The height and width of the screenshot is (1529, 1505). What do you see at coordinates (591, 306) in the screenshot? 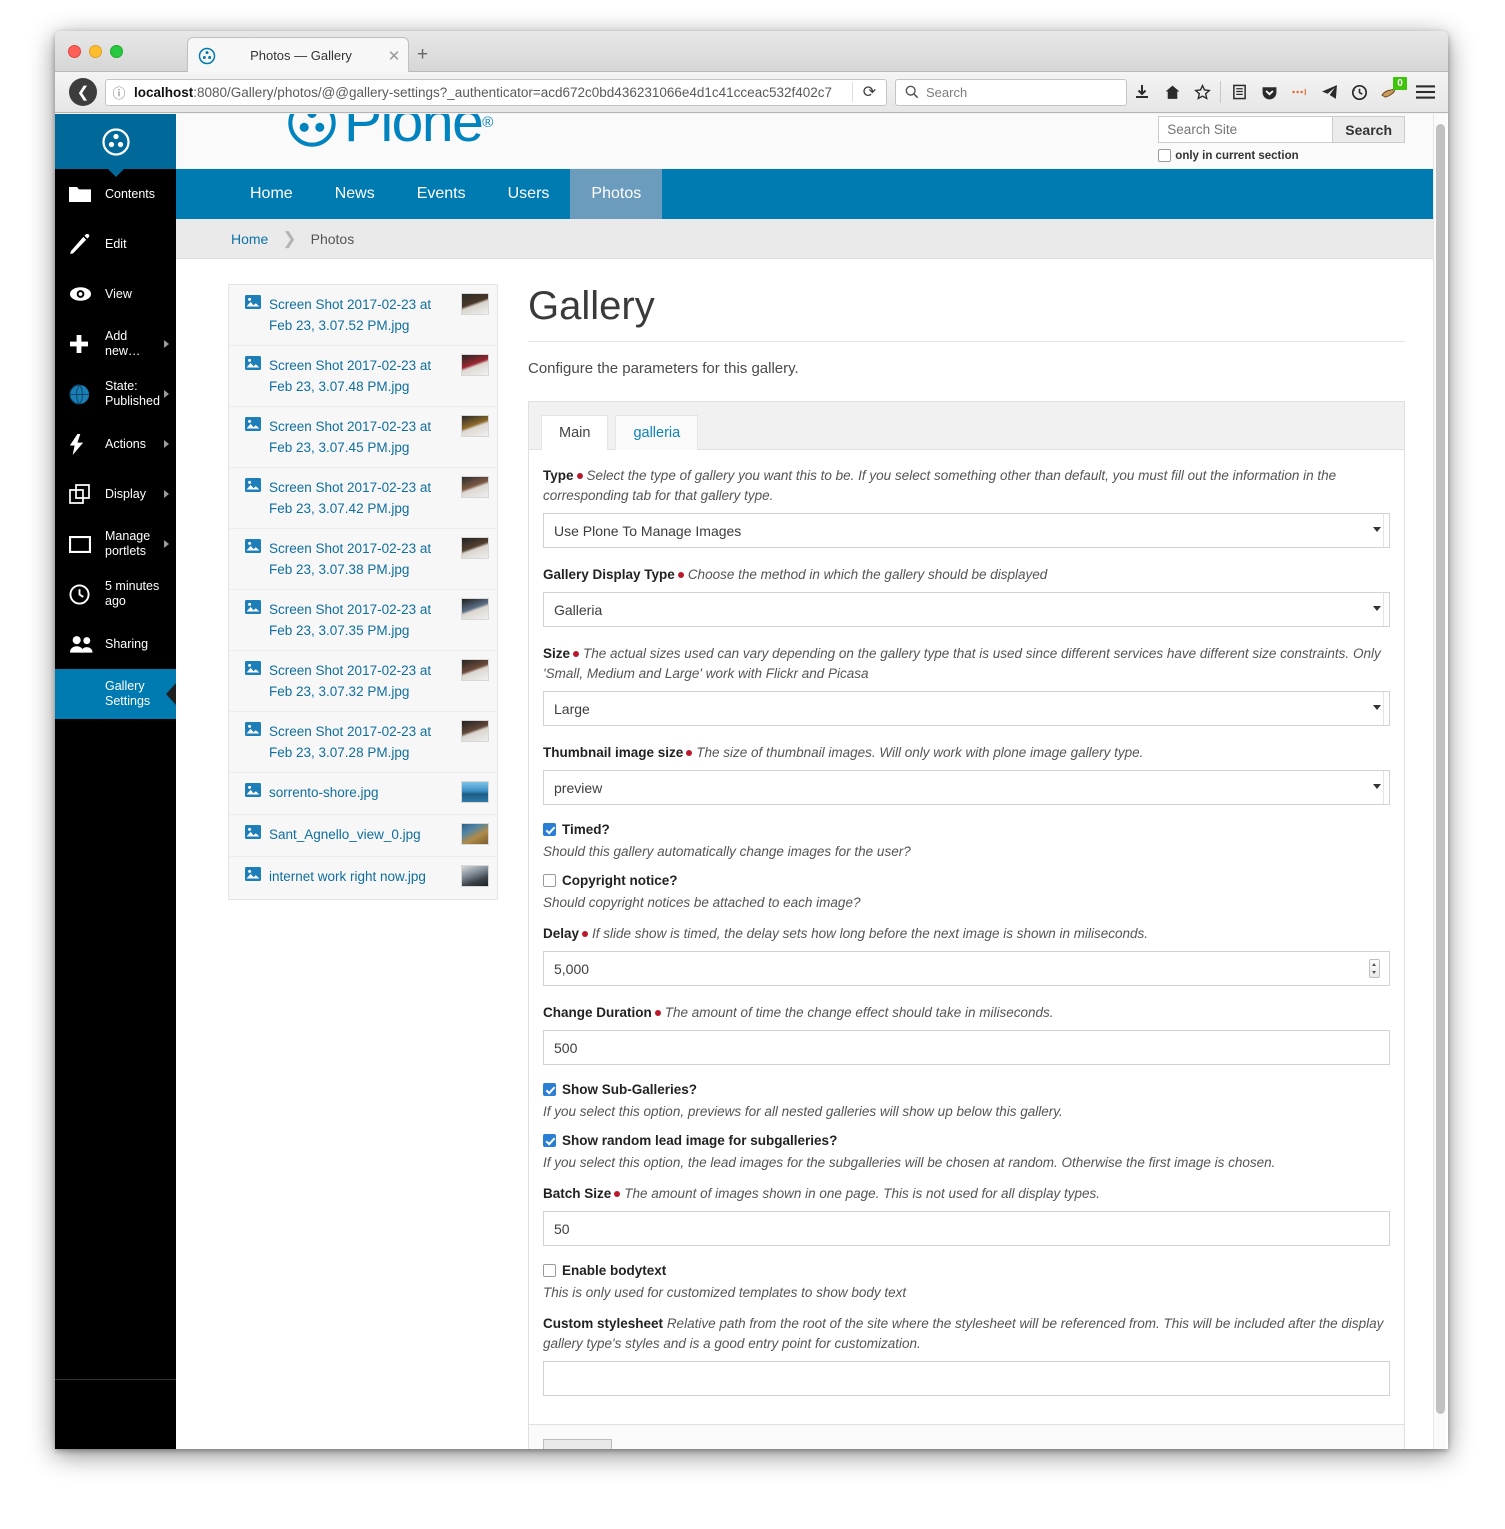
I see `page-title: Gallery` at bounding box center [591, 306].